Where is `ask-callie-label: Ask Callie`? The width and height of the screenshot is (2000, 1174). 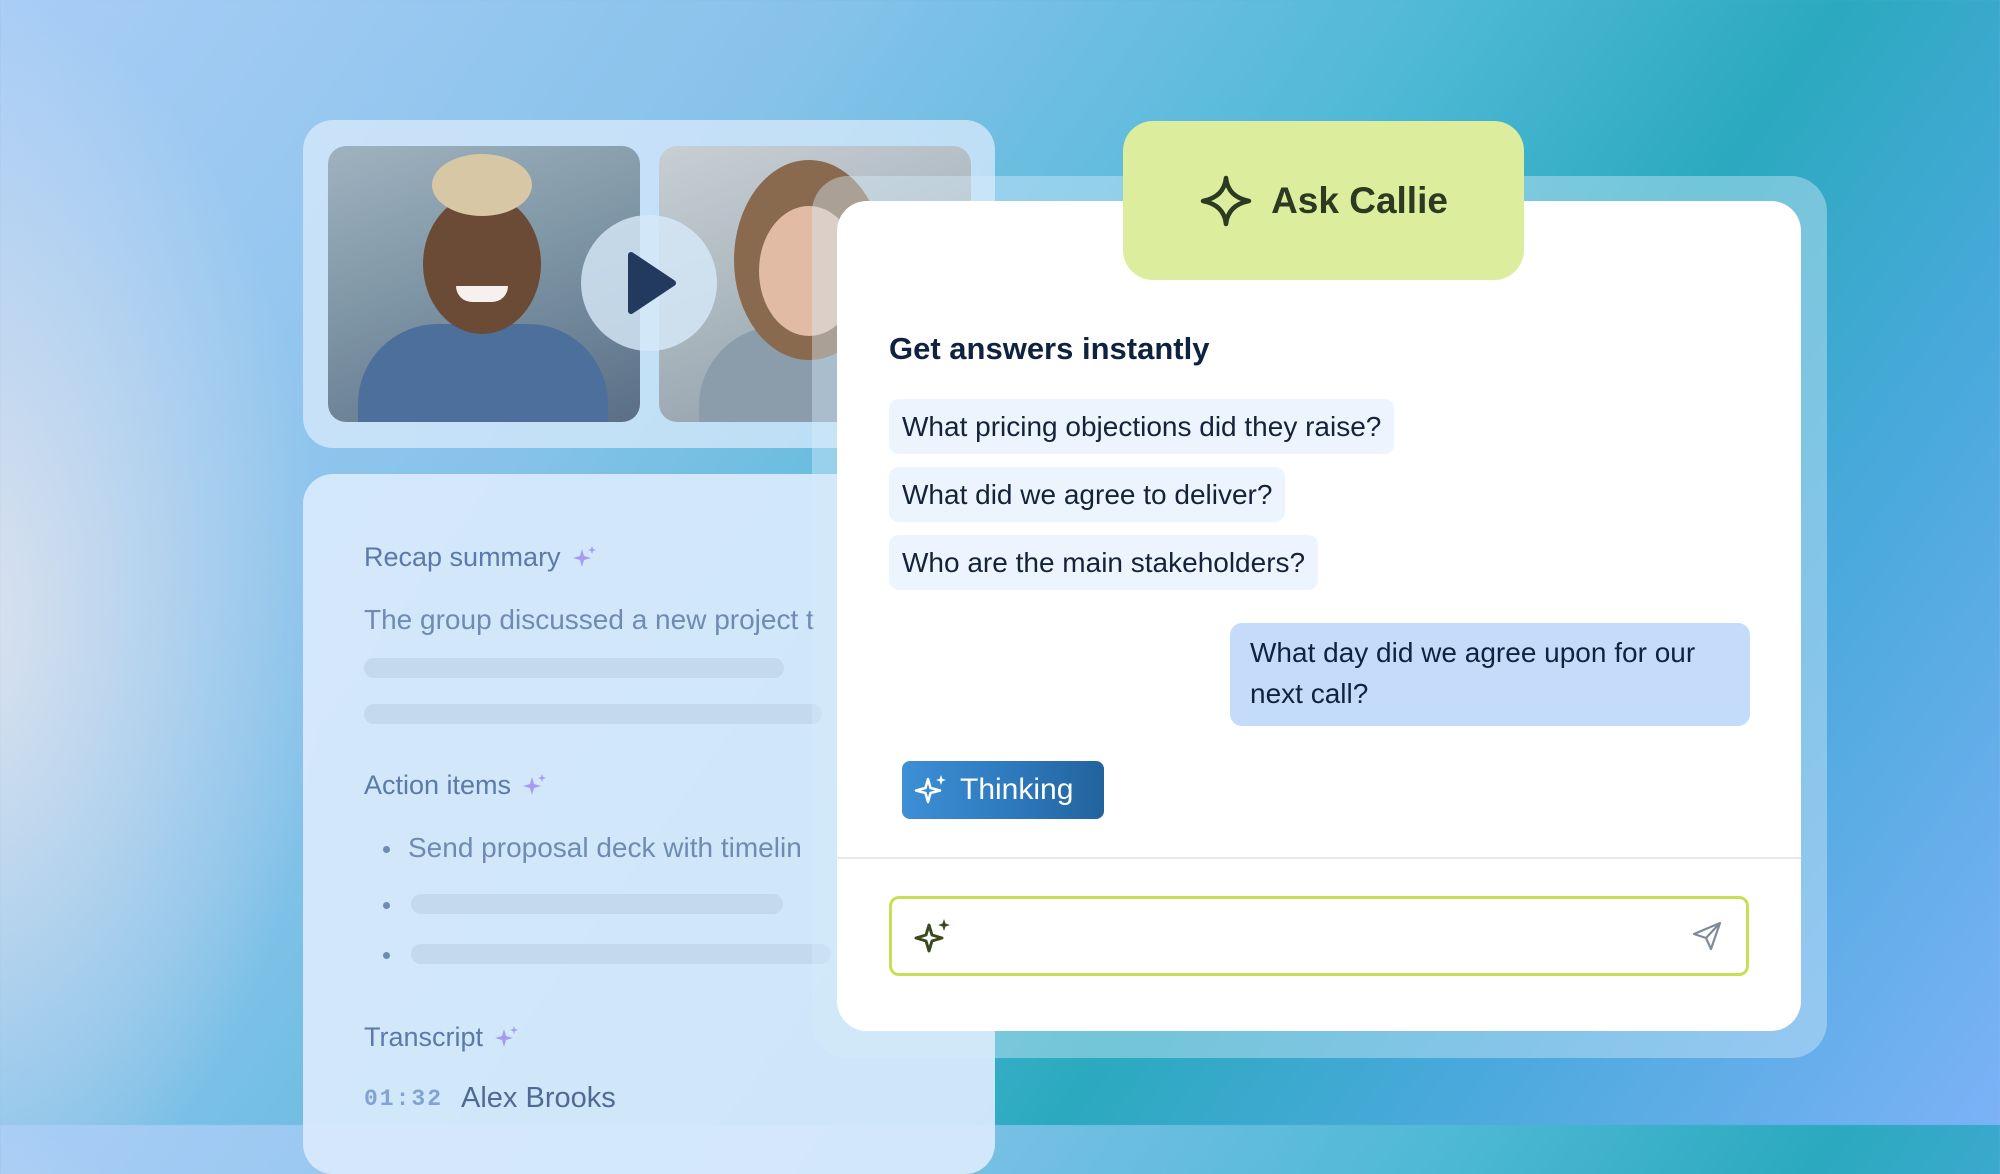 ask-callie-label: Ask Callie is located at coordinates (1359, 200).